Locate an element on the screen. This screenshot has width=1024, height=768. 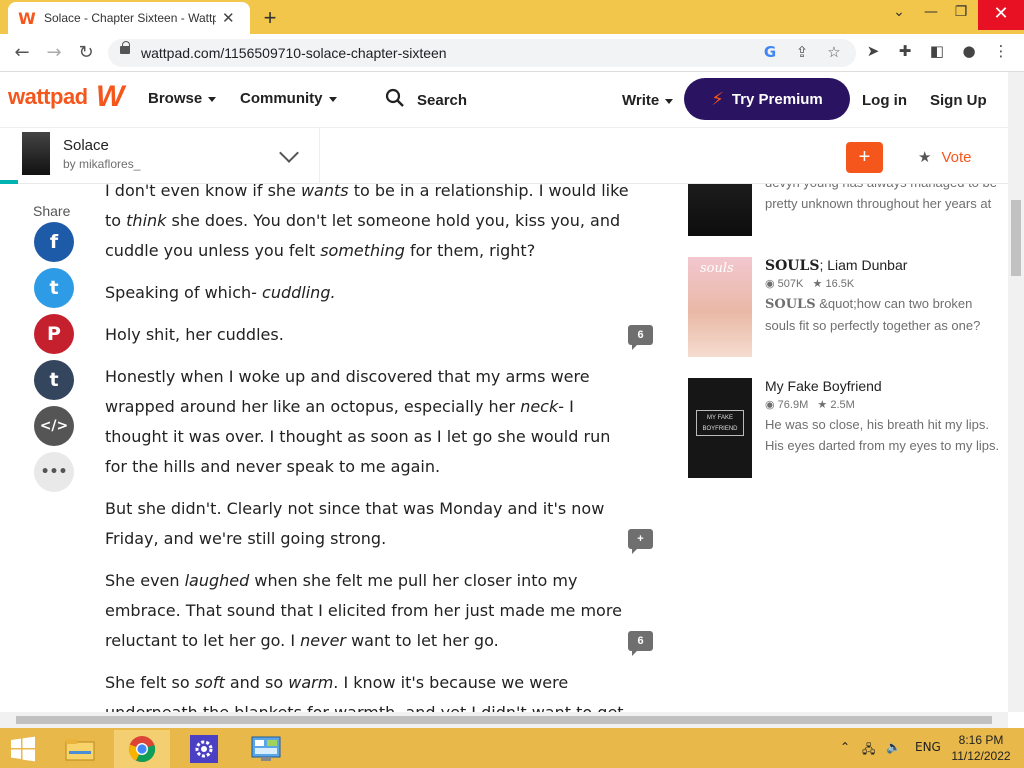
embed-share-button: </> is located at coordinates (54, 426).